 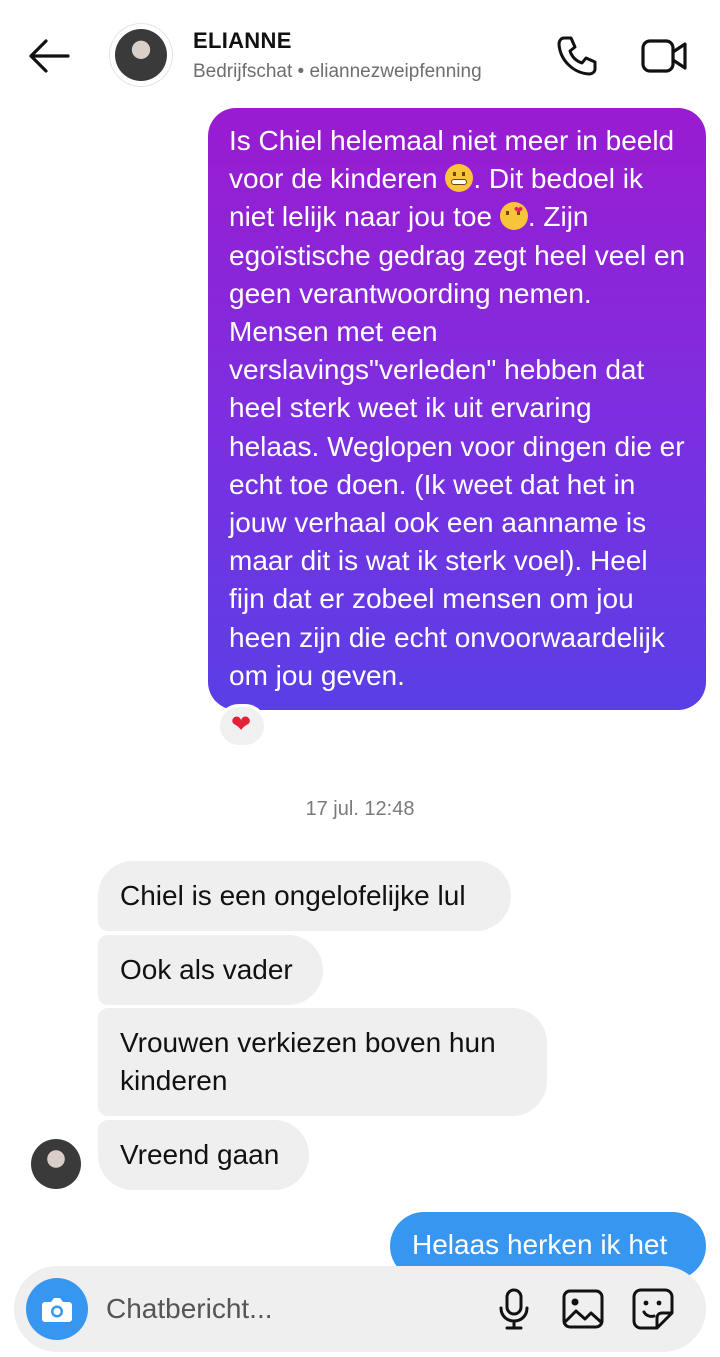 What do you see at coordinates (513, 216) in the screenshot?
I see `kissing-heart-face-icon` at bounding box center [513, 216].